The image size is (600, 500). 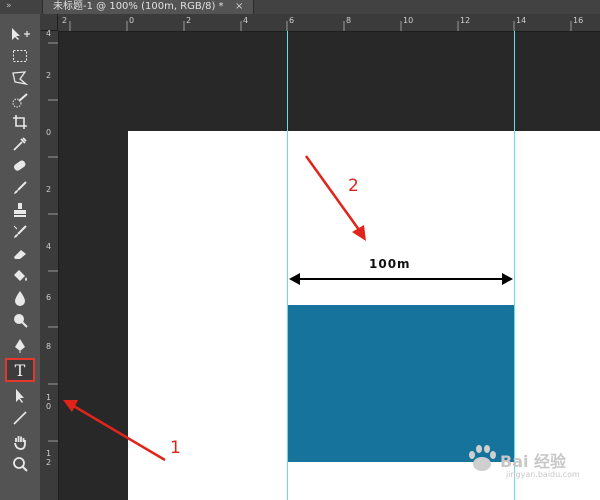 What do you see at coordinates (353, 186) in the screenshot?
I see `annotation-number-2: 2` at bounding box center [353, 186].